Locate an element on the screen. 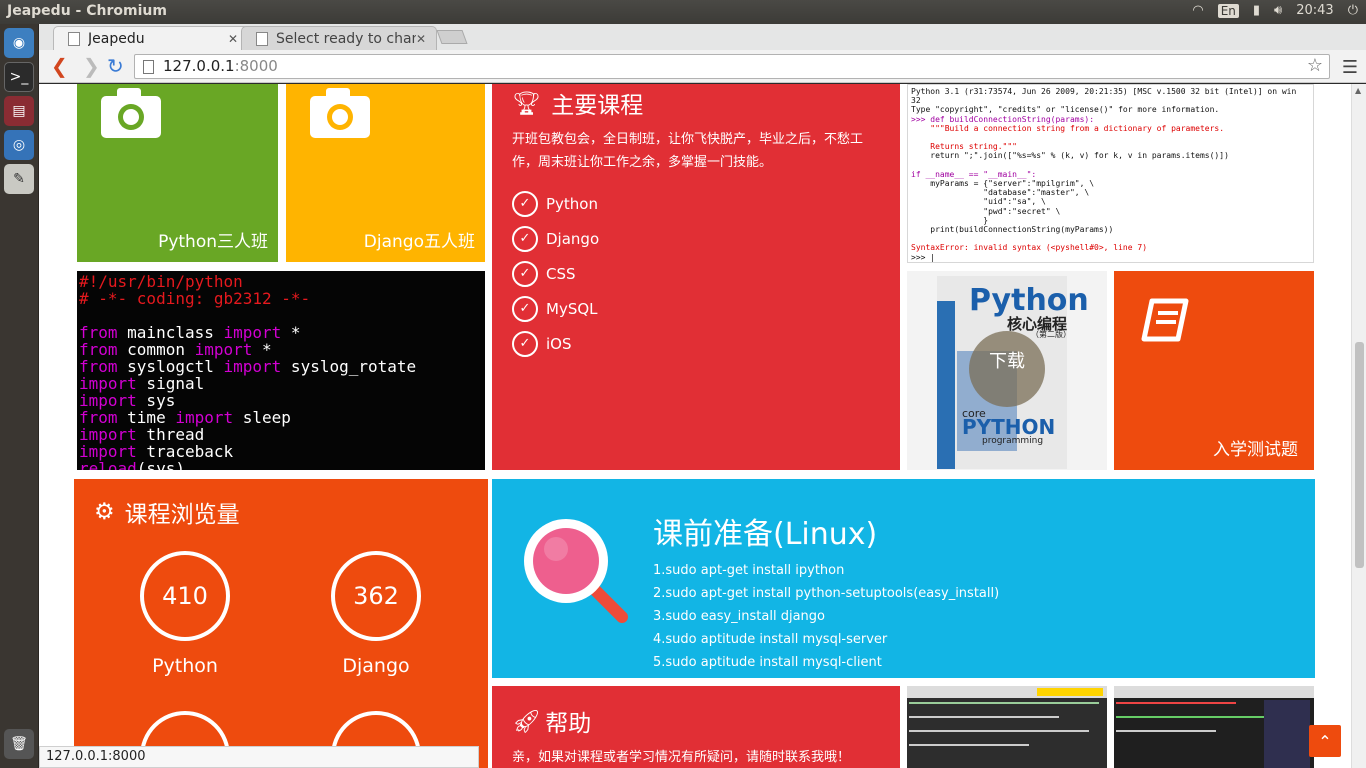  url-port: :8000 is located at coordinates (256, 66).